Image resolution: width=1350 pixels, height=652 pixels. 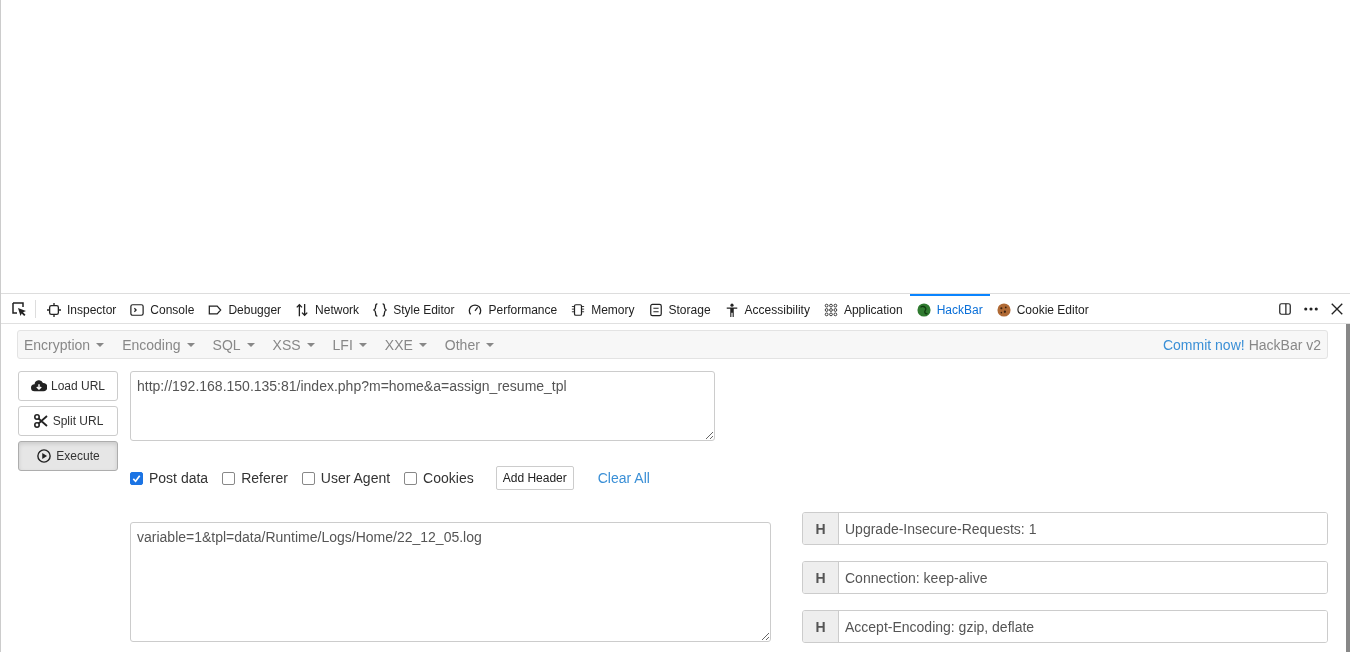 What do you see at coordinates (414, 308) in the screenshot?
I see `devtools-tab: Style Editor` at bounding box center [414, 308].